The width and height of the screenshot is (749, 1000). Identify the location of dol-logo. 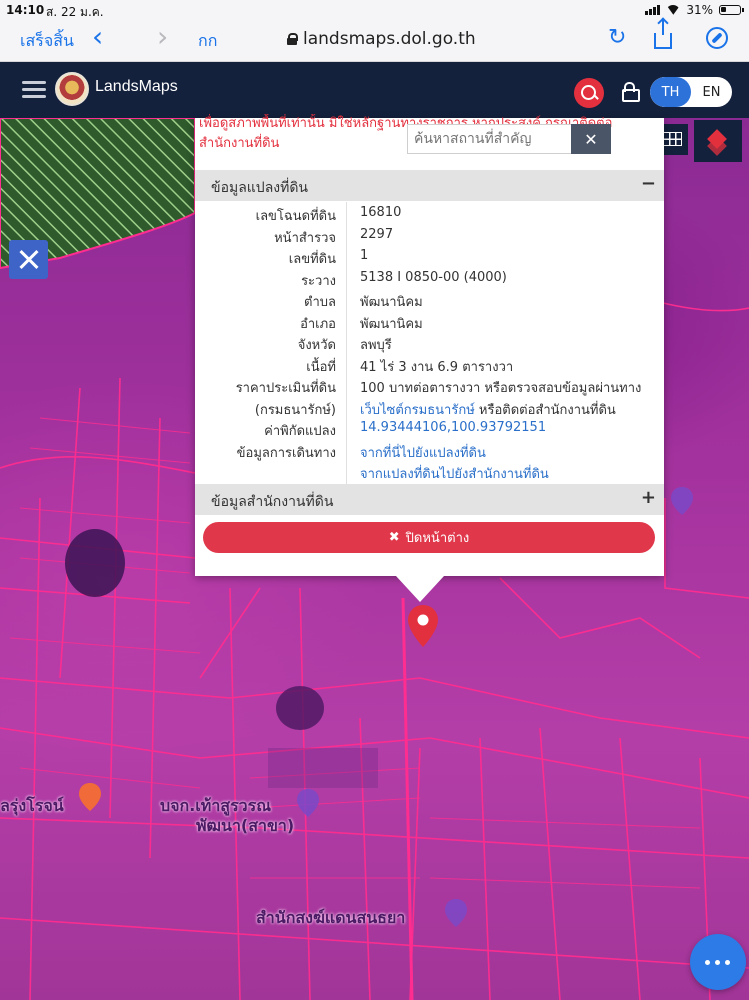
(72, 89).